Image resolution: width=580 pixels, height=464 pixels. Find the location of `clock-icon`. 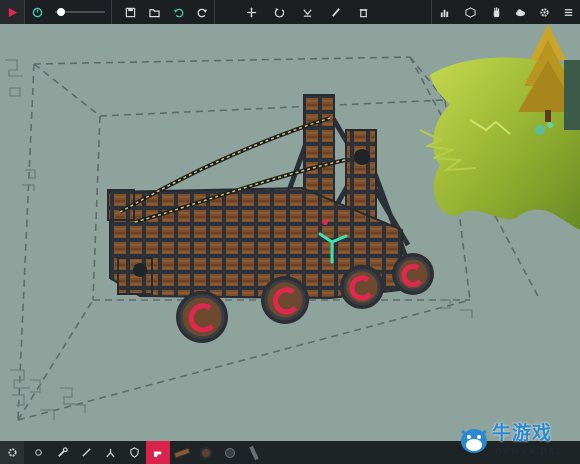

clock-icon is located at coordinates (37, 12).